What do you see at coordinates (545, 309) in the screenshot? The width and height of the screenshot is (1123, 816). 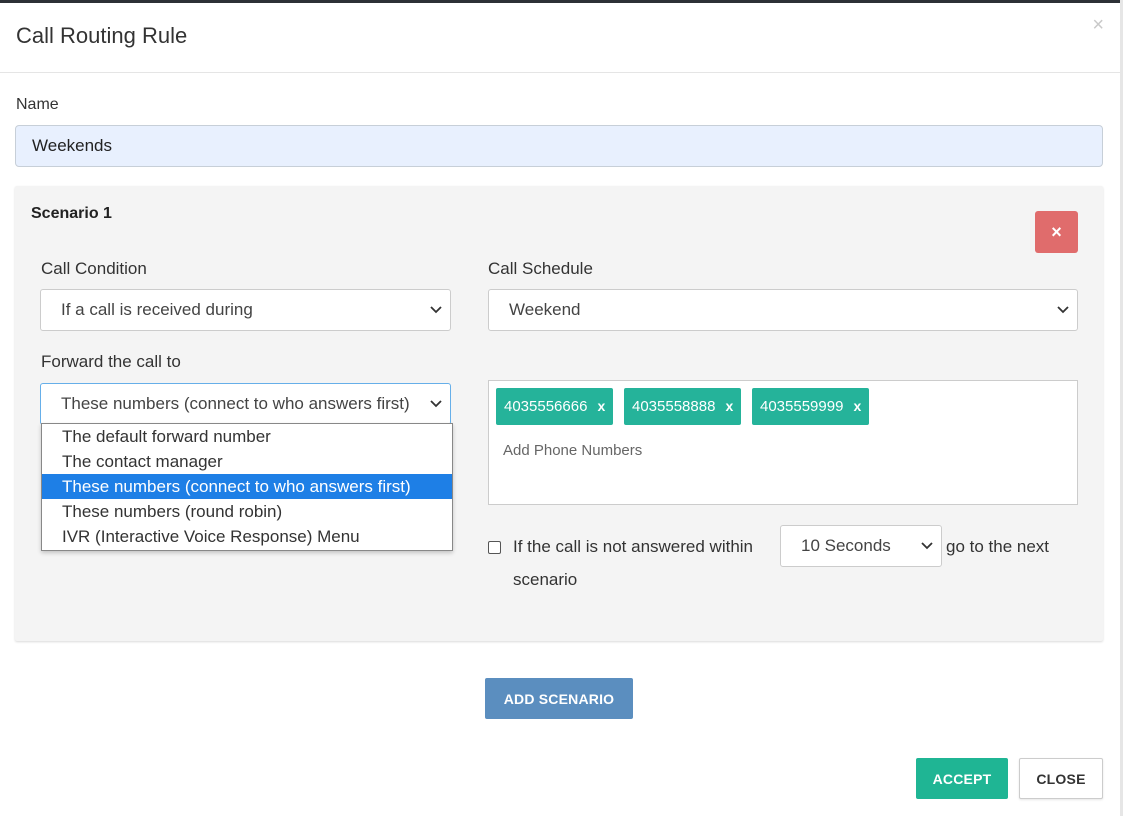 I see `call-schedule-value: Weekend` at bounding box center [545, 309].